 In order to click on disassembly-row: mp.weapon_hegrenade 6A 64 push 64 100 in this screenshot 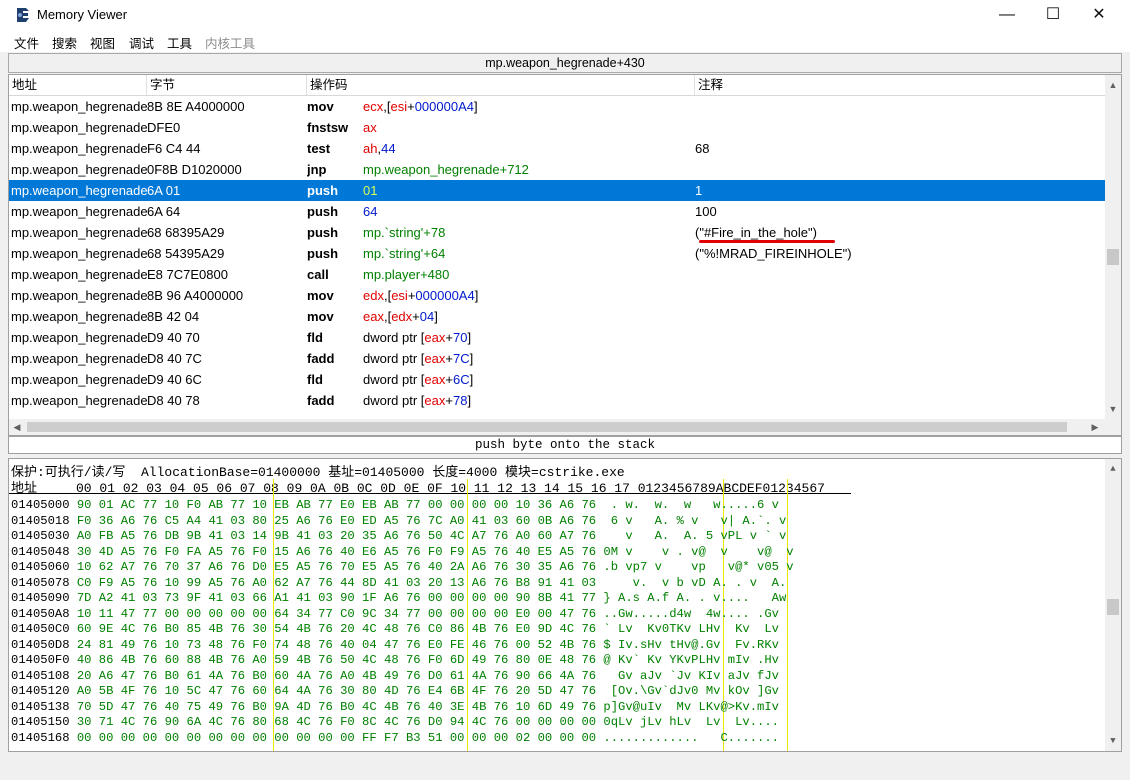, I will do `click(557, 211)`.